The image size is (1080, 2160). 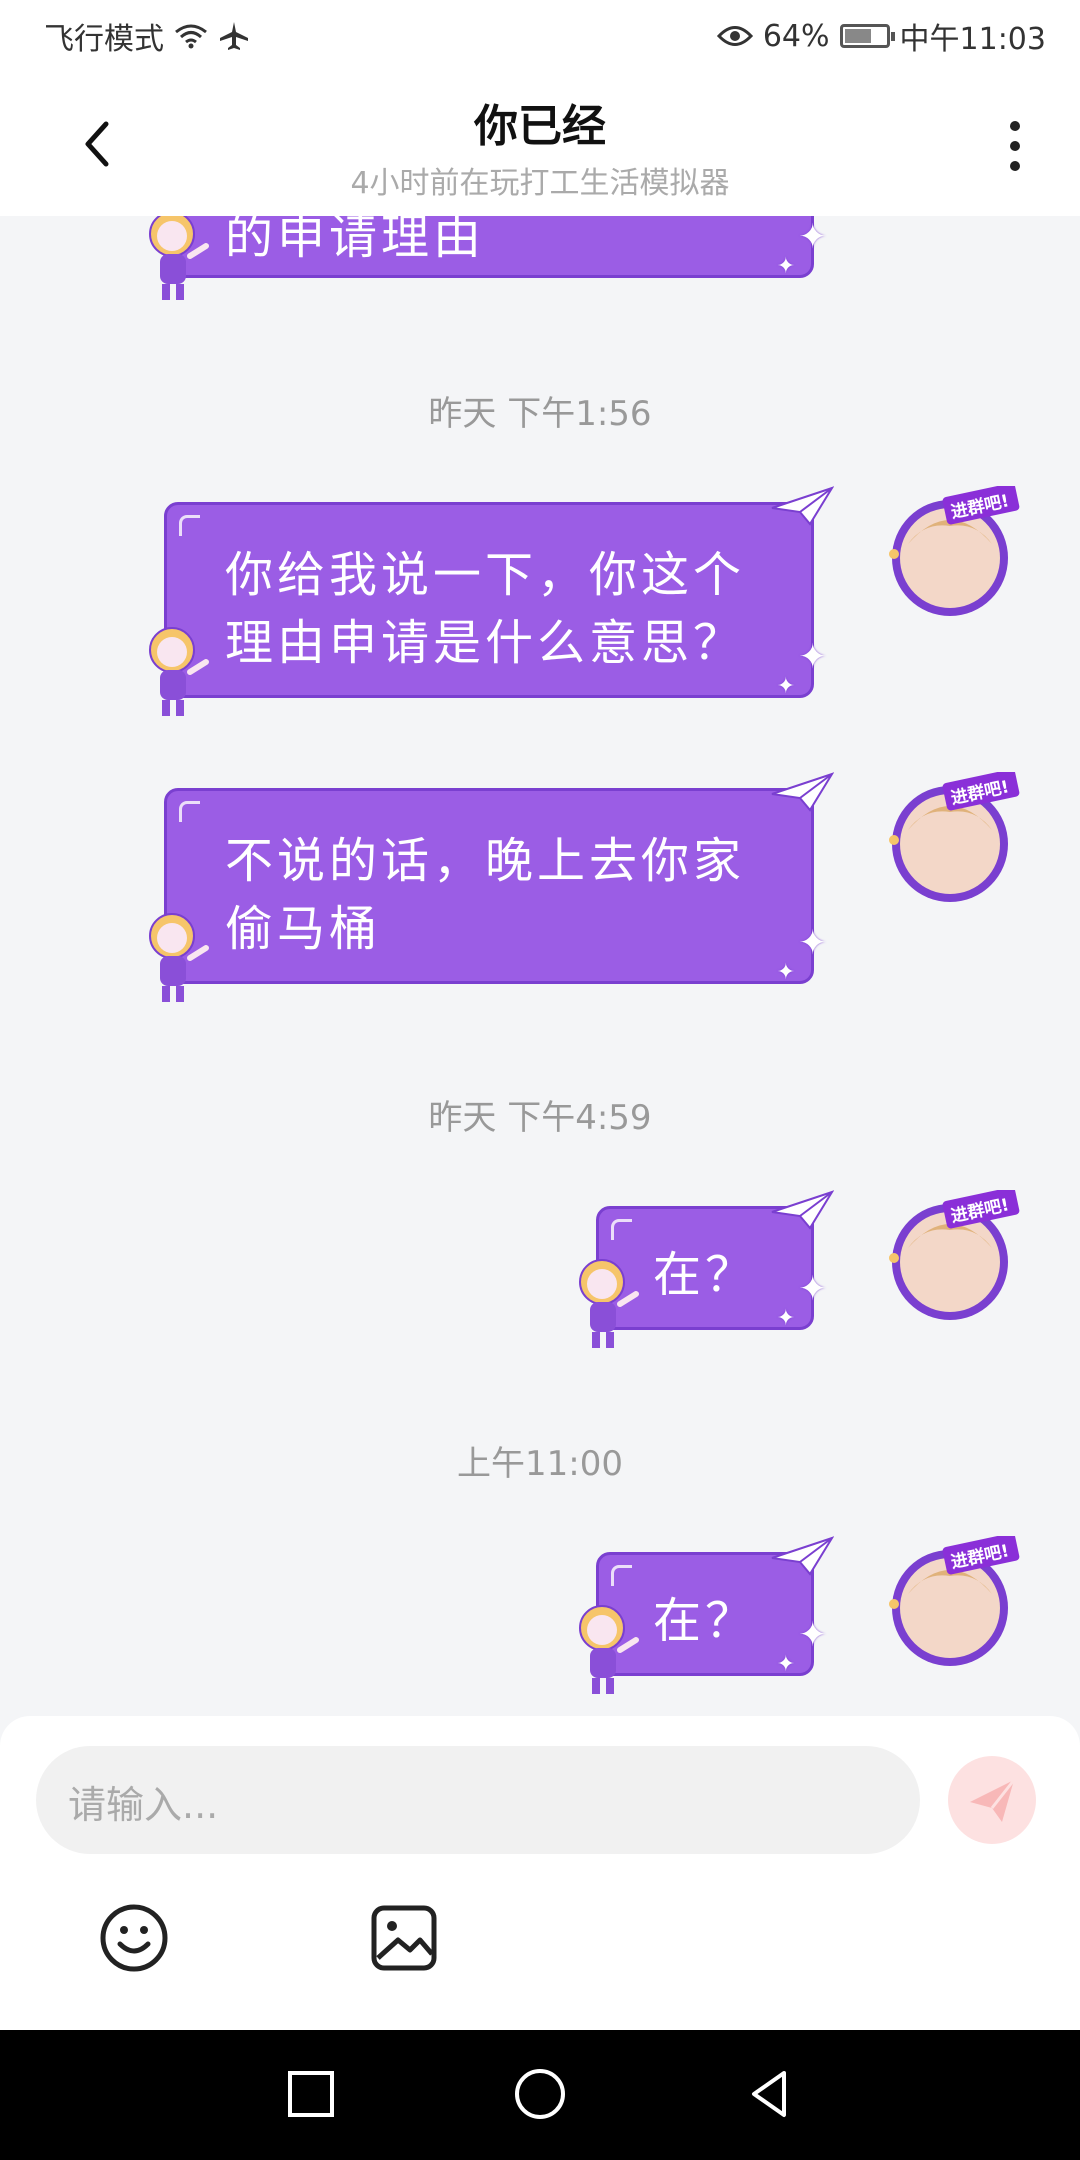 I want to click on system-nav-bar, so click(x=540, y=2095).